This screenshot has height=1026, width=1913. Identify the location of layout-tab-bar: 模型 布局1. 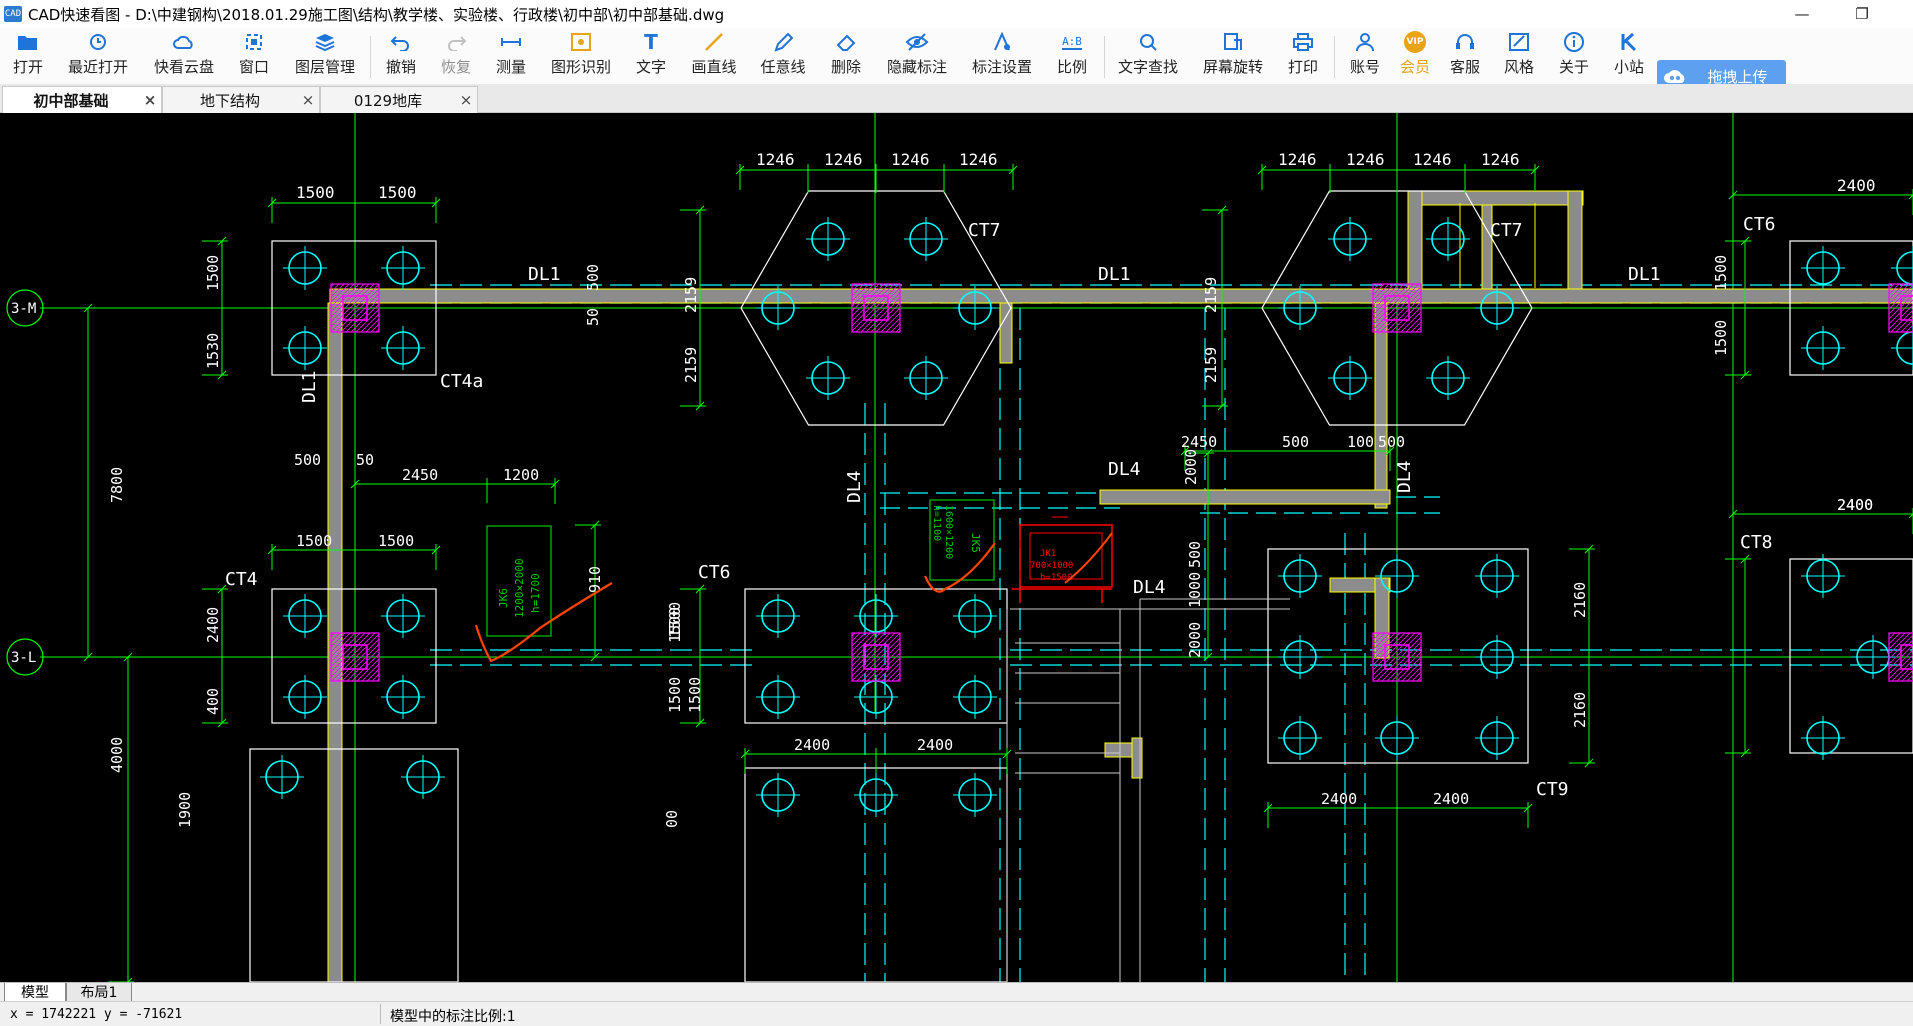
(956, 992).